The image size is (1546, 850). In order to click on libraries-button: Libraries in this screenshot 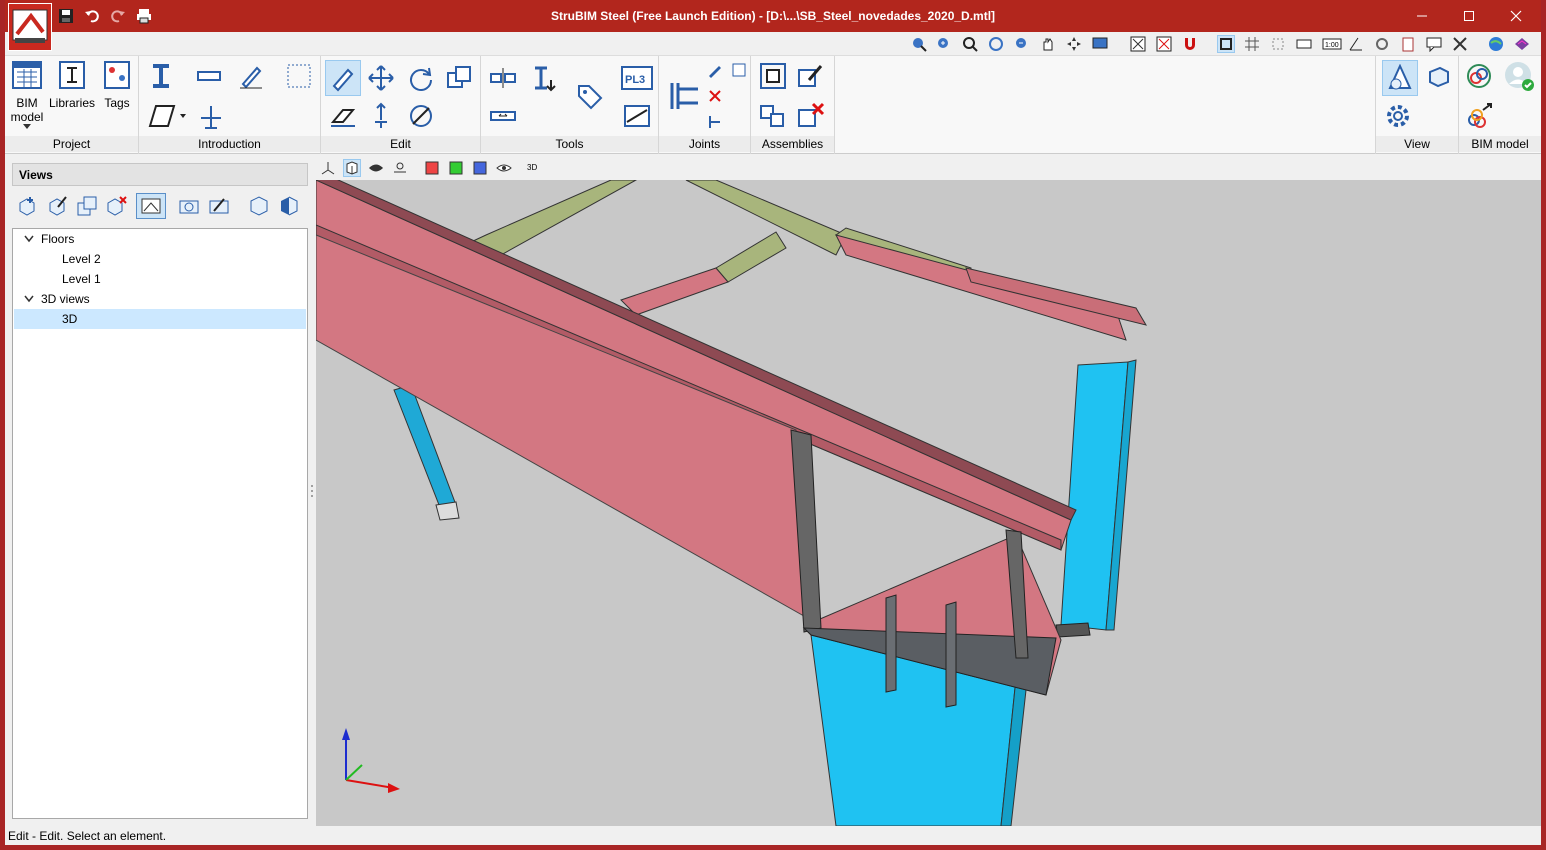, I will do `click(72, 85)`.